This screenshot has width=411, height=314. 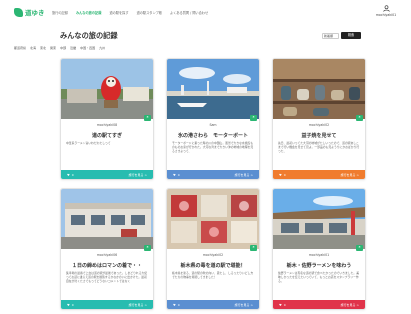 What do you see at coordinates (106, 266) in the screenshot?
I see `card-title: １日の締めはロマンの着で・・` at bounding box center [106, 266].